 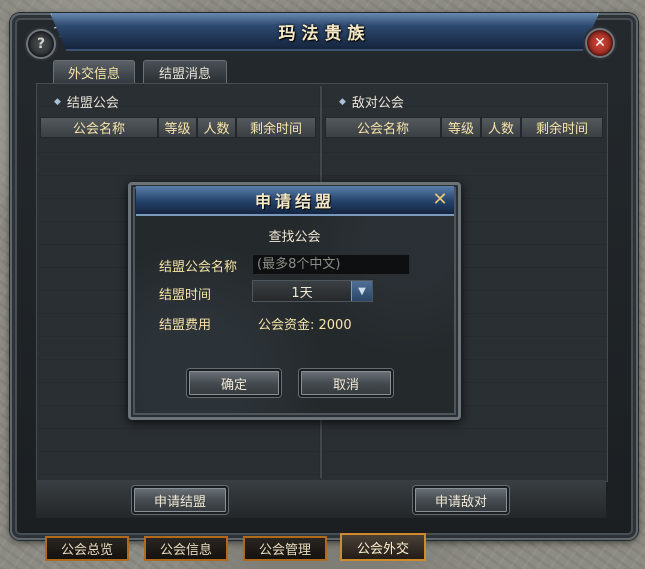 What do you see at coordinates (383, 127) in the screenshot?
I see `enemy-col-guild-name: 公会名称` at bounding box center [383, 127].